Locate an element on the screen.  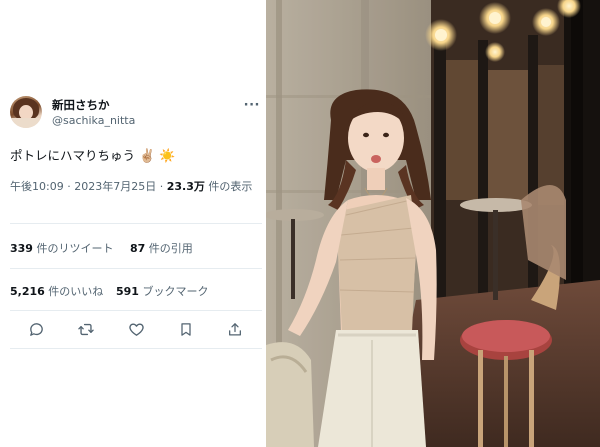
views-count: 23.3万 is located at coordinates (185, 186).